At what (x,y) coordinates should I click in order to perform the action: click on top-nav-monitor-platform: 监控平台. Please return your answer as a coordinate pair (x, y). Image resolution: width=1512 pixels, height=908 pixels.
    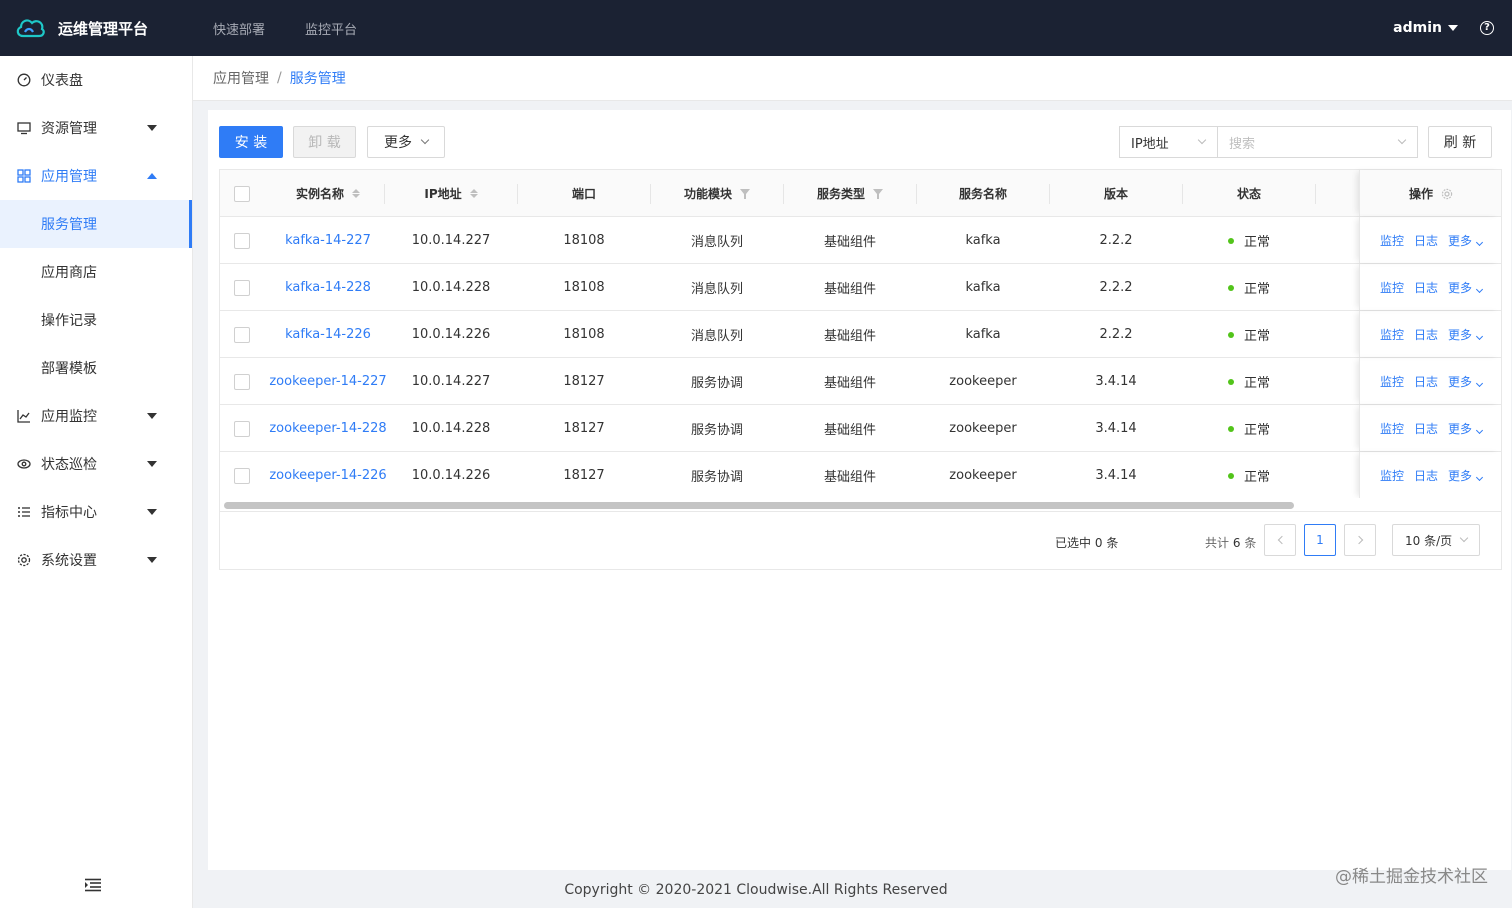
    Looking at the image, I should click on (331, 28).